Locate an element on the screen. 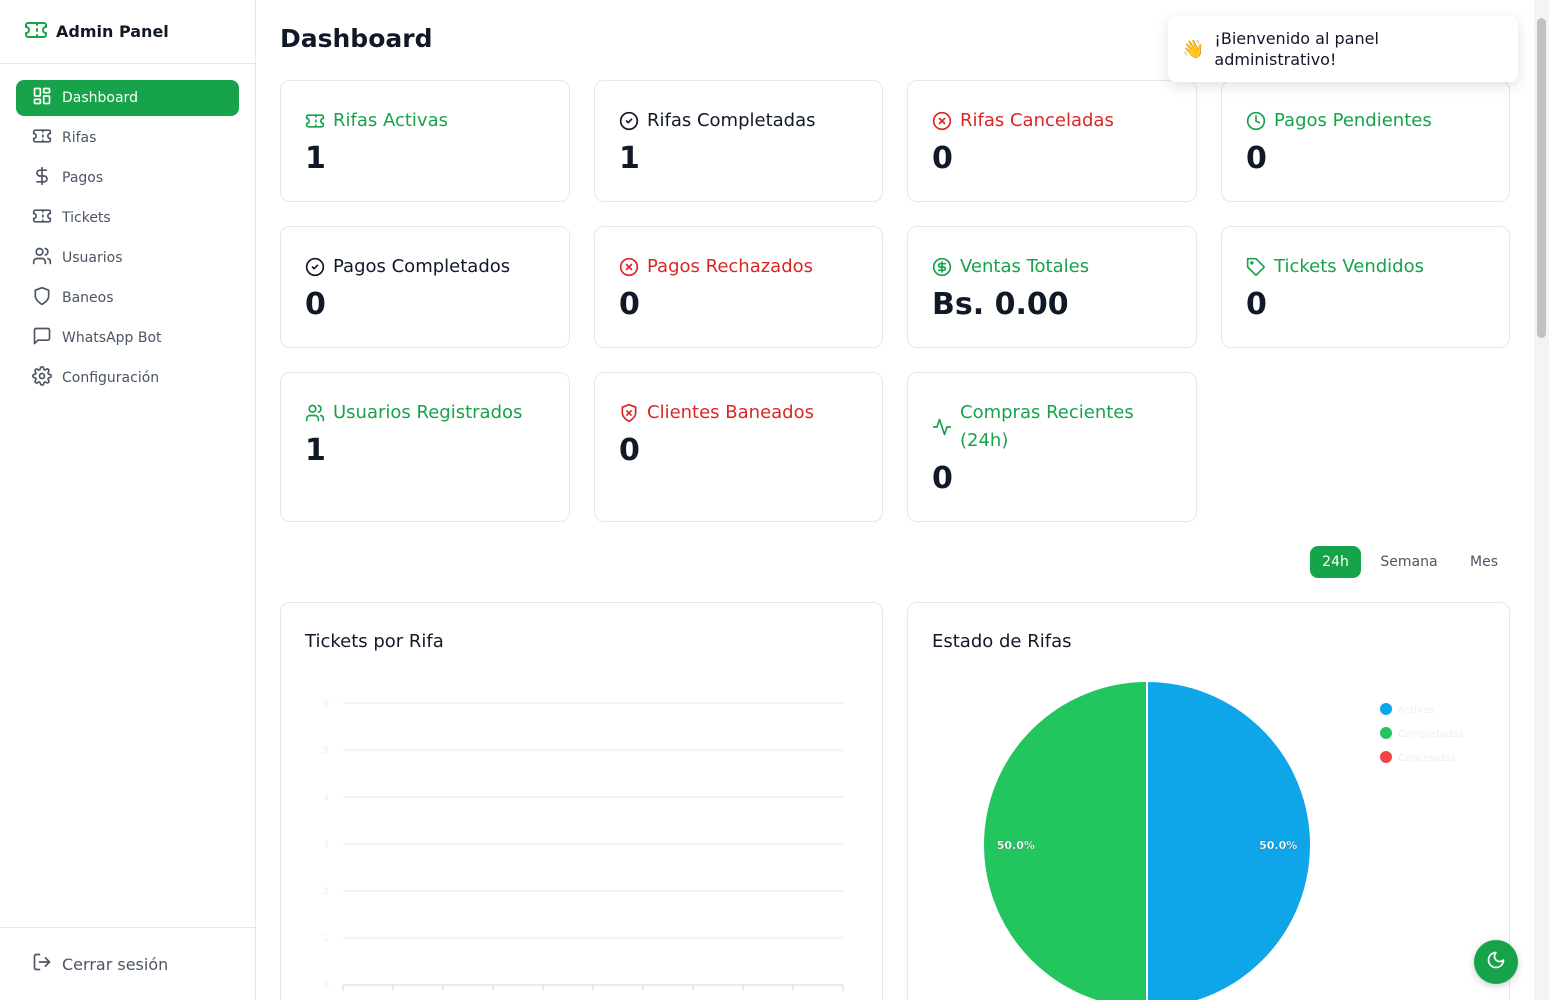 The height and width of the screenshot is (1000, 1549). y-tick-label: 3 is located at coordinates (326, 845).